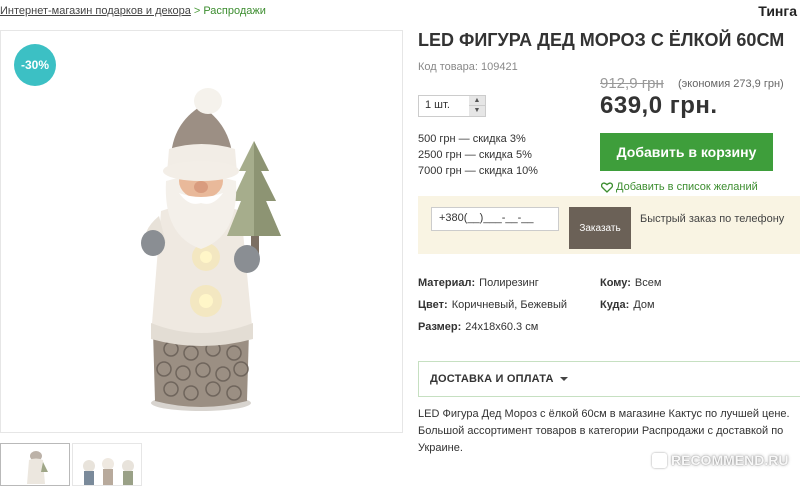 The width and height of the screenshot is (800, 486). Describe the element at coordinates (478, 283) in the screenshot. I see `property-material: Материал: Полирезинг` at that location.